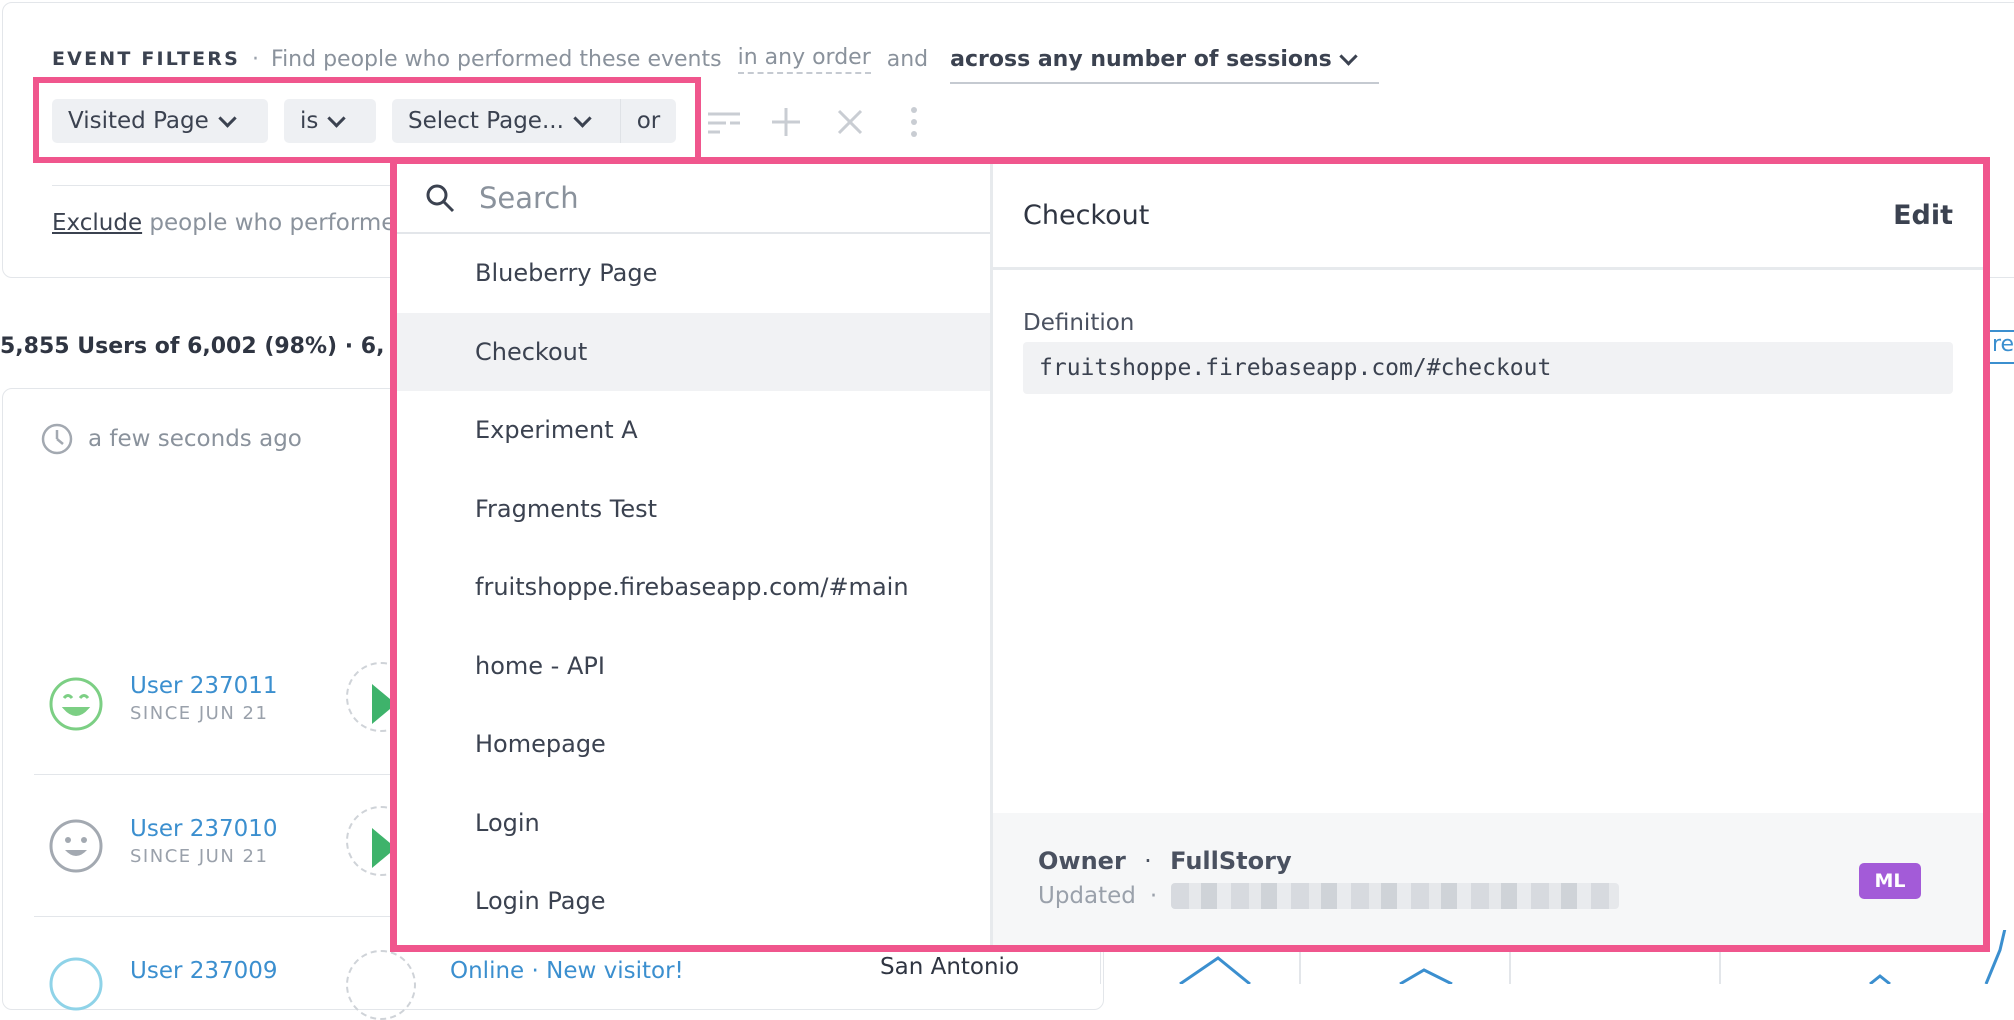 The height and width of the screenshot is (1020, 2014). I want to click on operator-select: is, so click(330, 121).